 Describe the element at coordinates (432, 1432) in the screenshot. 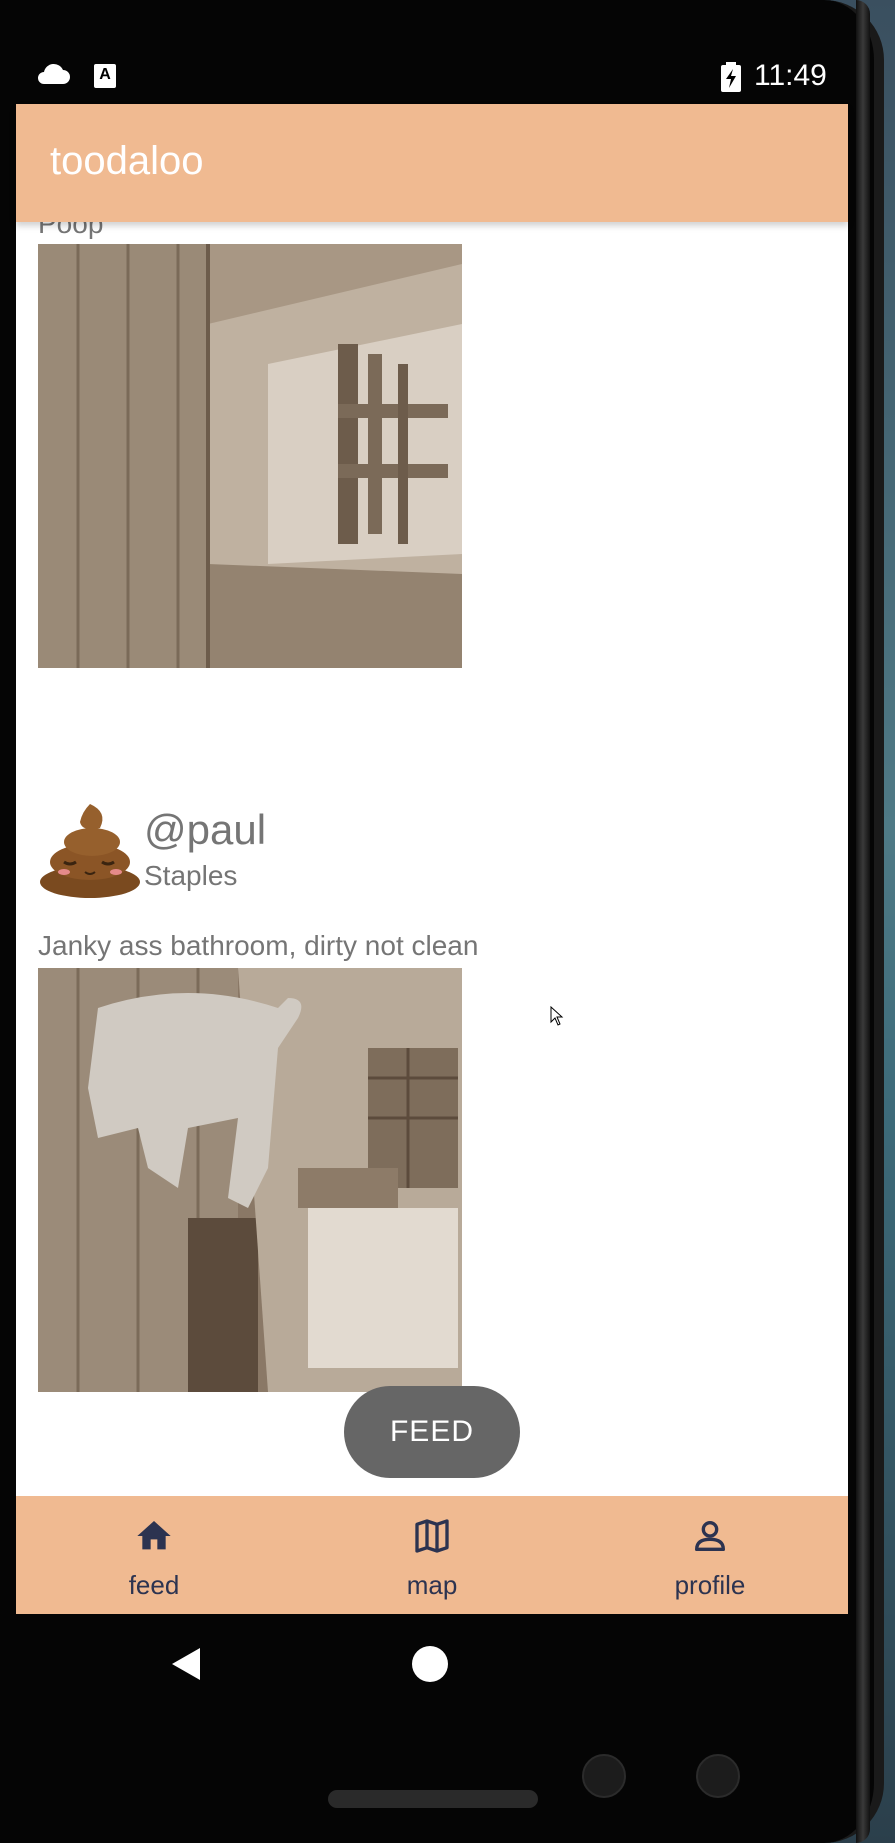

I see `feed-fab-button: FEED` at that location.